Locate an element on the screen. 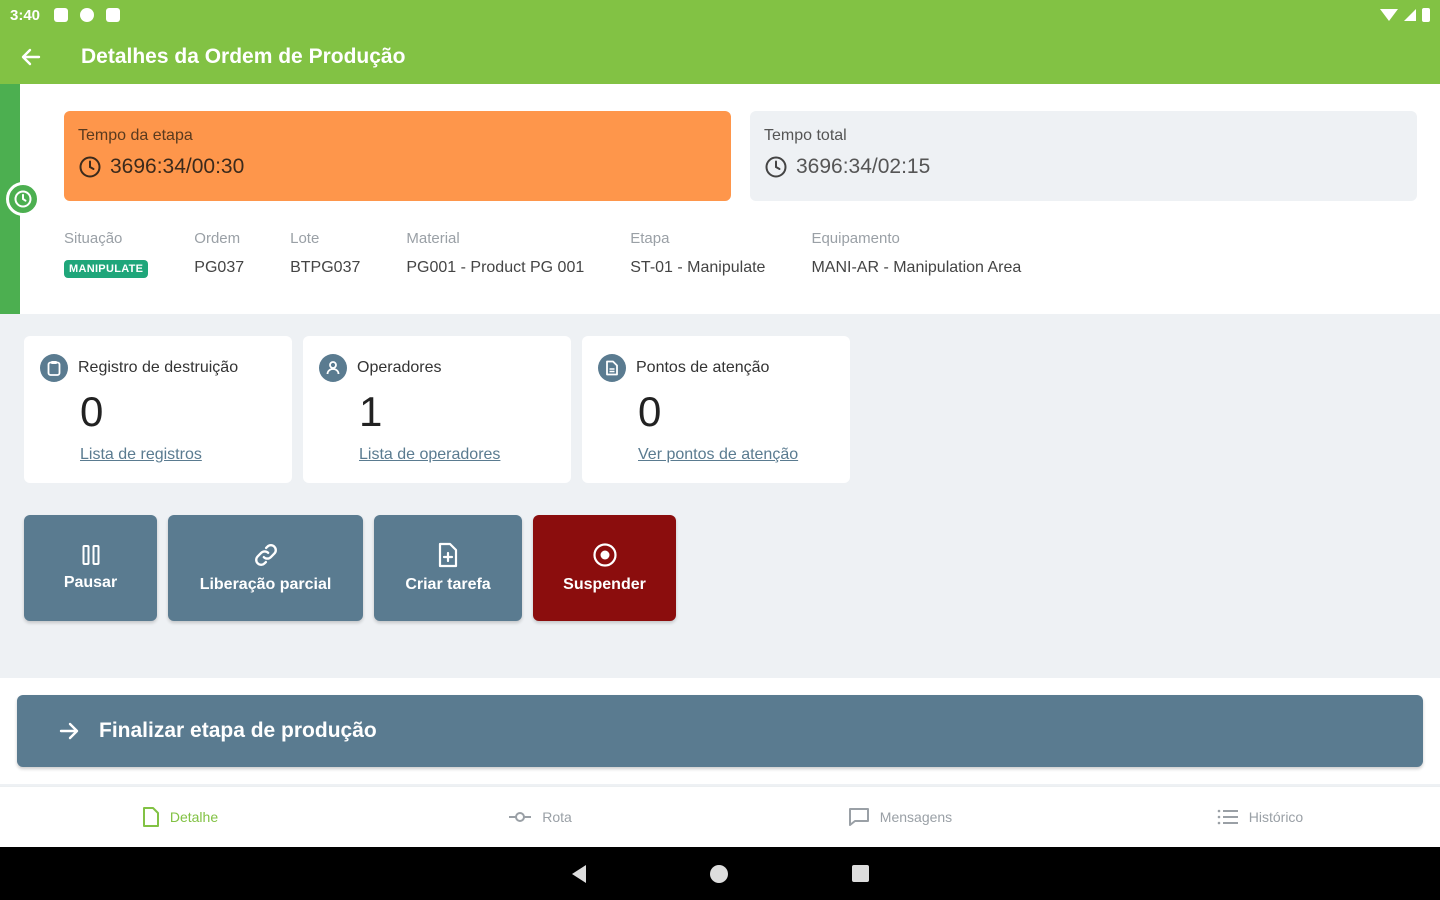 Image resolution: width=1440 pixels, height=900 pixels. partial-release-button: Liberação parcial is located at coordinates (265, 568).